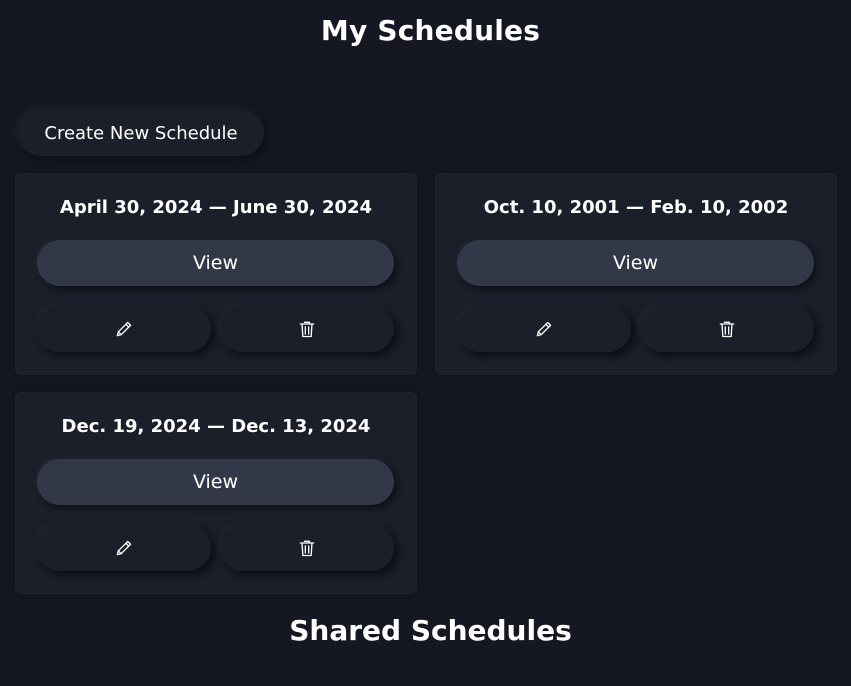 This screenshot has height=686, width=851. Describe the element at coordinates (216, 426) in the screenshot. I see `schedule-date-range: Dec. 19, 2024 — Dec. 13, 2024` at that location.